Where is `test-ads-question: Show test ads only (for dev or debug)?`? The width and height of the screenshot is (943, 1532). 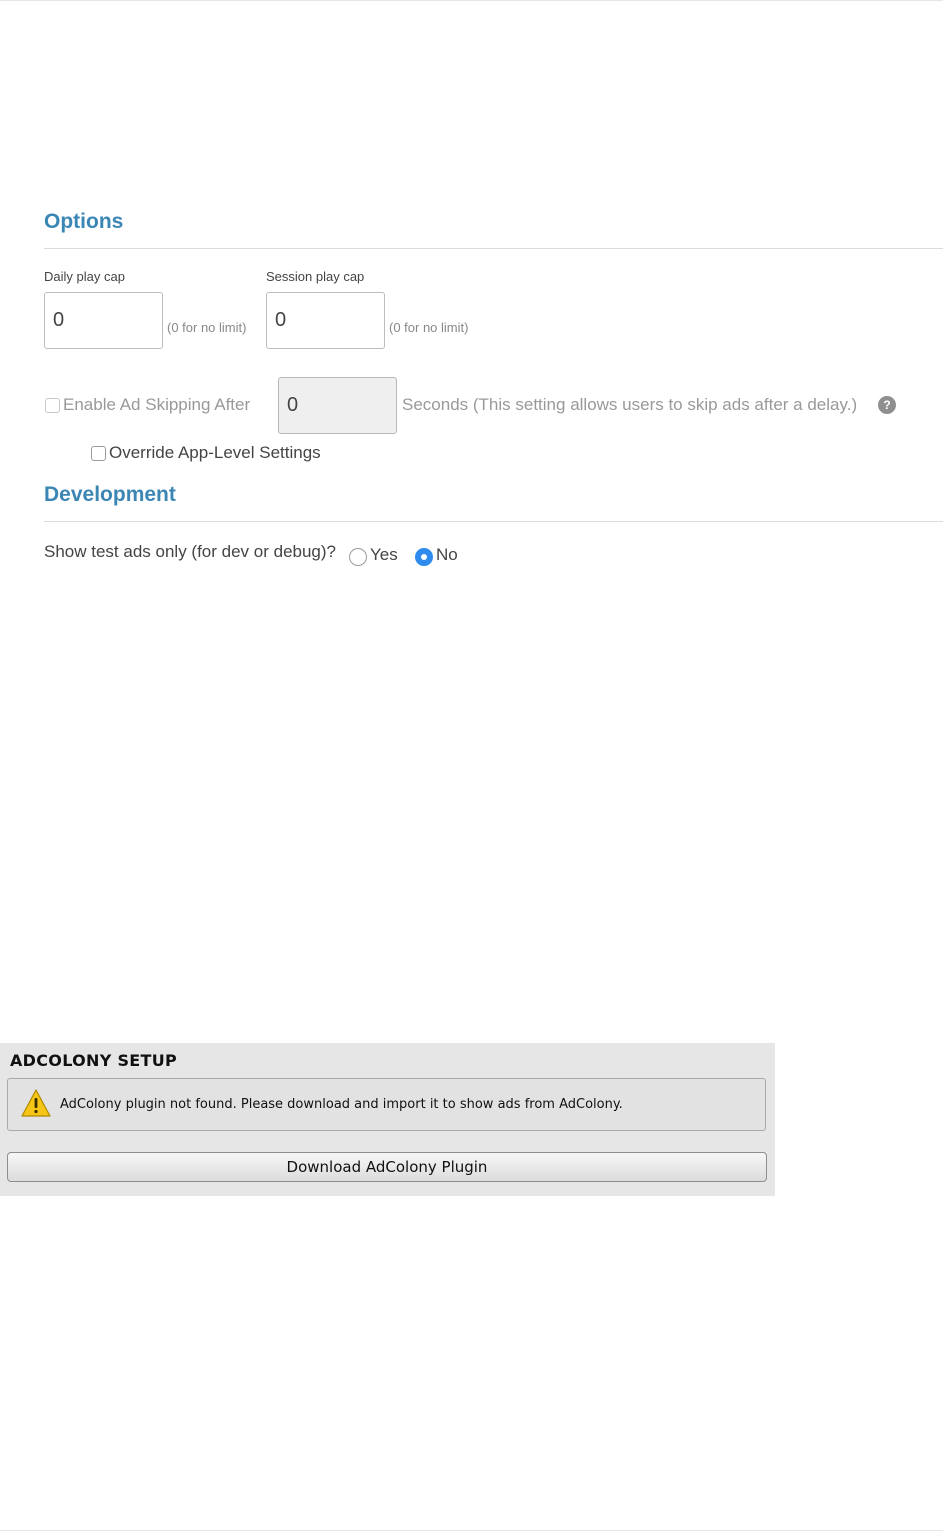 test-ads-question: Show test ads only (for dev or debug)? is located at coordinates (190, 551).